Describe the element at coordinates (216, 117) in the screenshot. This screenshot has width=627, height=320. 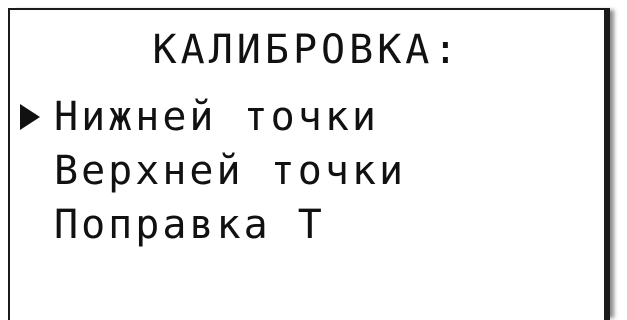
I see `menu-item-label: Нижней точки` at that location.